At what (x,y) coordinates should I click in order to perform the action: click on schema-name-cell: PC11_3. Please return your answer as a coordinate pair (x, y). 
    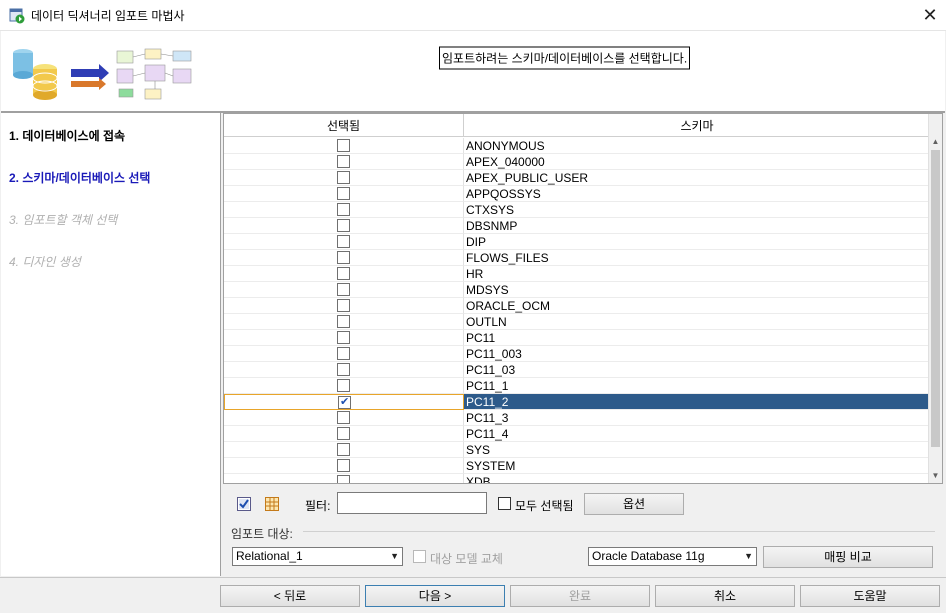
    Looking at the image, I should click on (697, 418).